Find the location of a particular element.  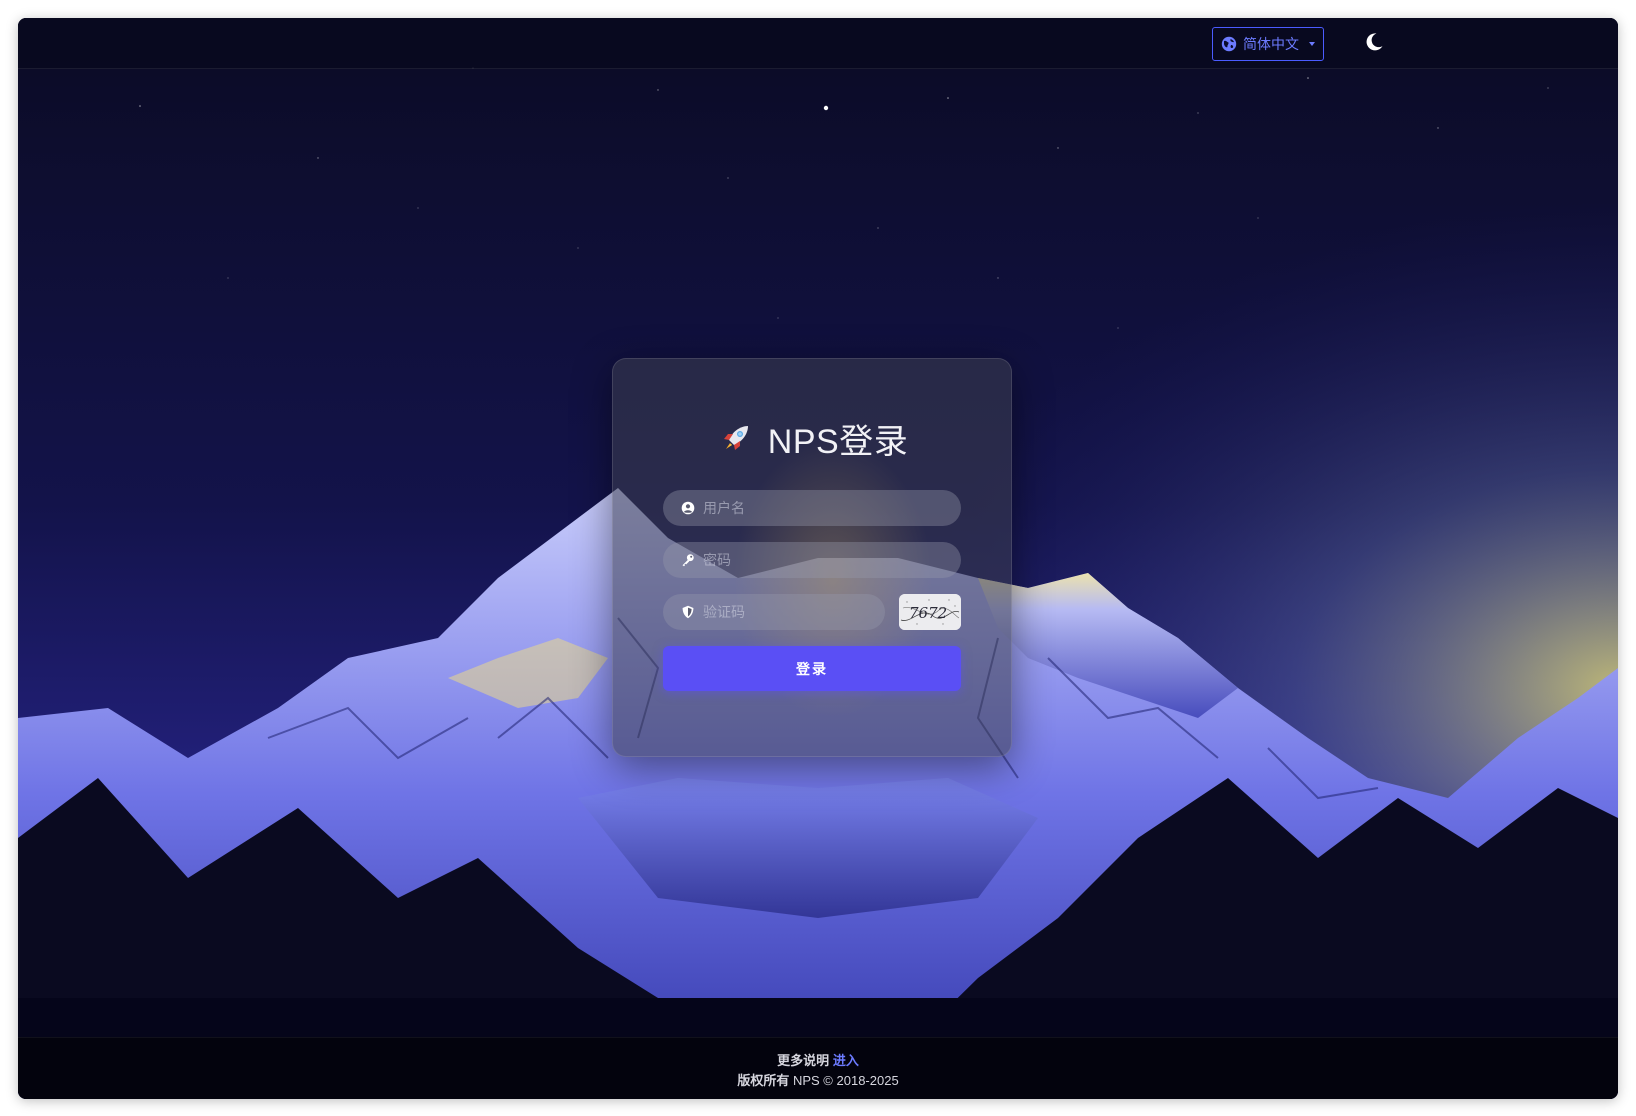

password-field is located at coordinates (812, 560).